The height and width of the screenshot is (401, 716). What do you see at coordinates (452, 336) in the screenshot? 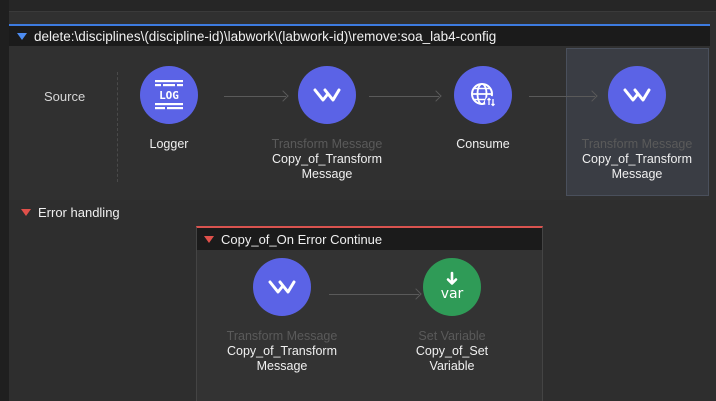
I see `node-type: Set Variable` at bounding box center [452, 336].